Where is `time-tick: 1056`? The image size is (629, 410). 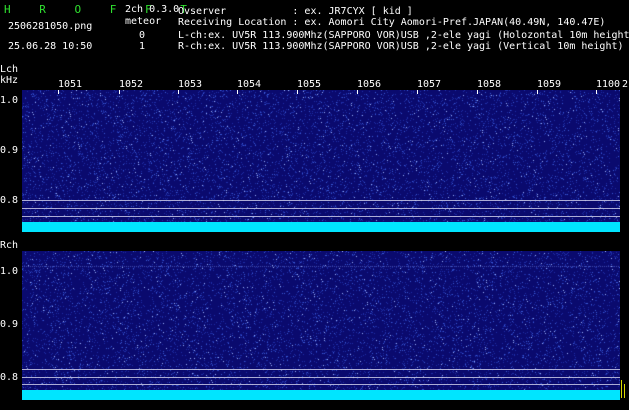
time-tick: 1056 is located at coordinates (369, 84).